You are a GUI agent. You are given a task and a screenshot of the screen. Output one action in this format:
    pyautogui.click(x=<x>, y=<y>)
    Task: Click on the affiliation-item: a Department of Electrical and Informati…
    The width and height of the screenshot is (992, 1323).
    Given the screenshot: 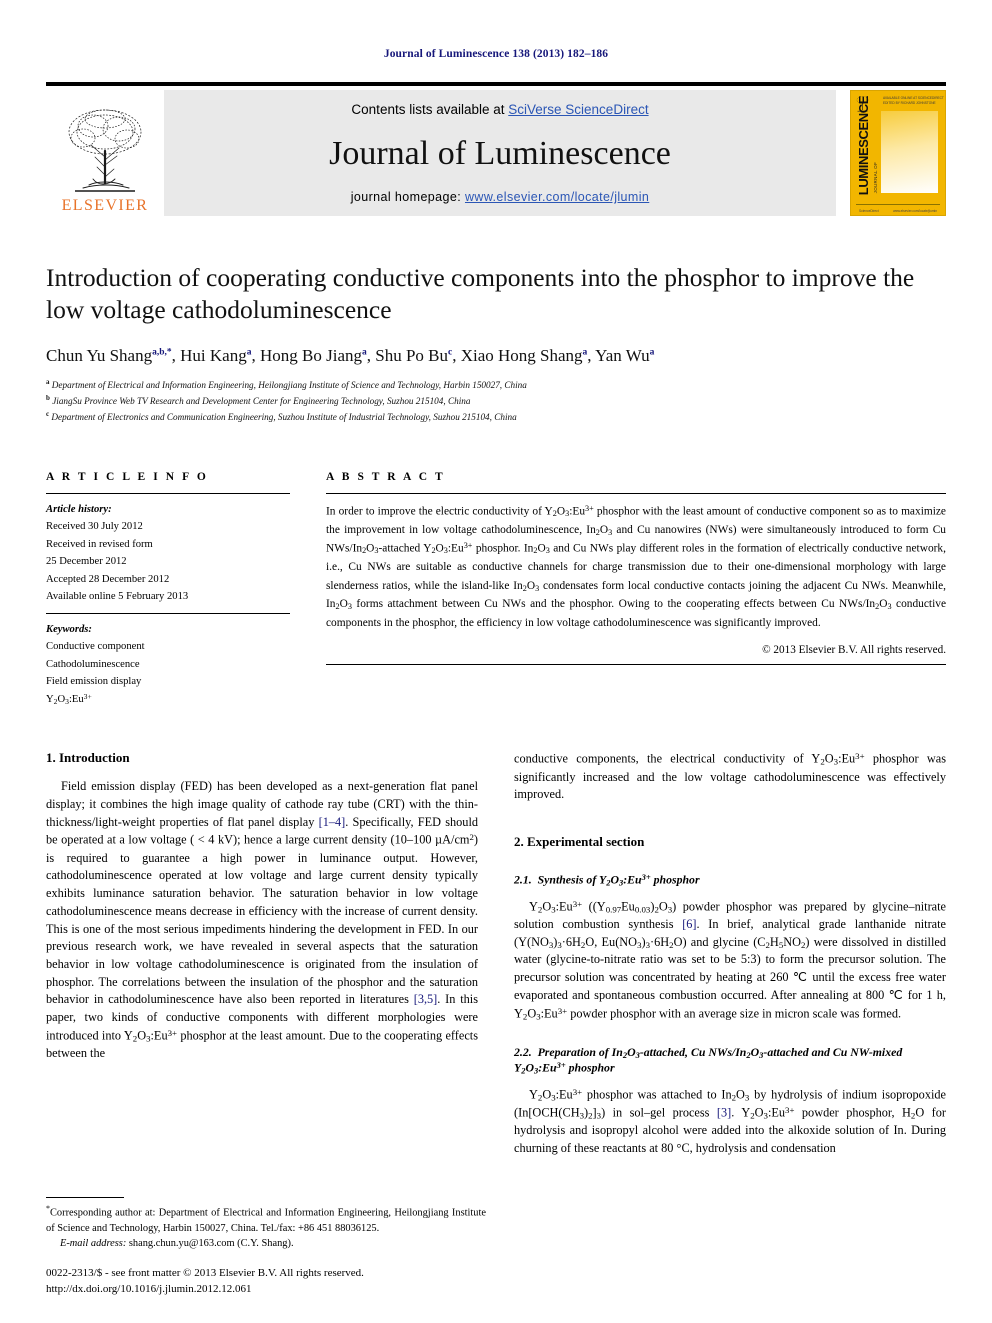 What is the action you would take?
    pyautogui.click(x=496, y=385)
    